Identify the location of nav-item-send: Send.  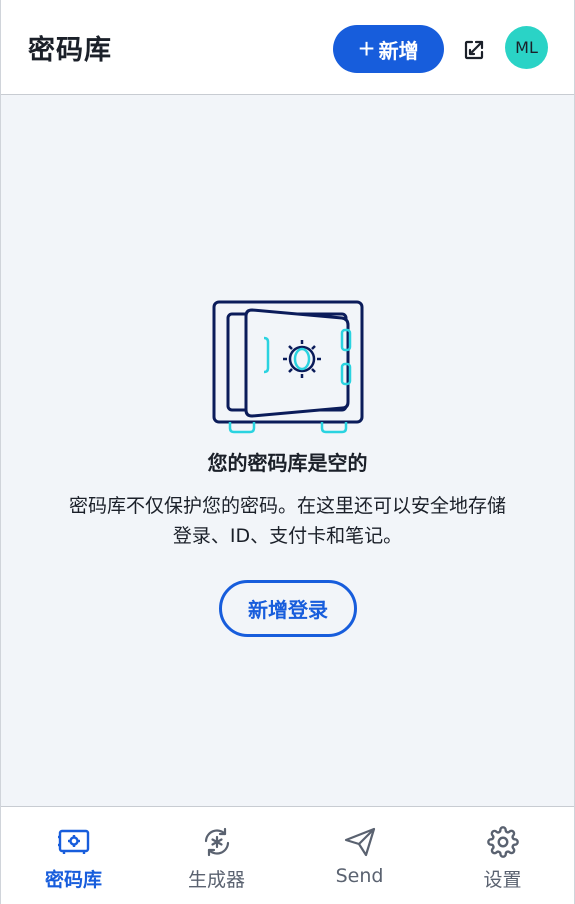
(359, 855).